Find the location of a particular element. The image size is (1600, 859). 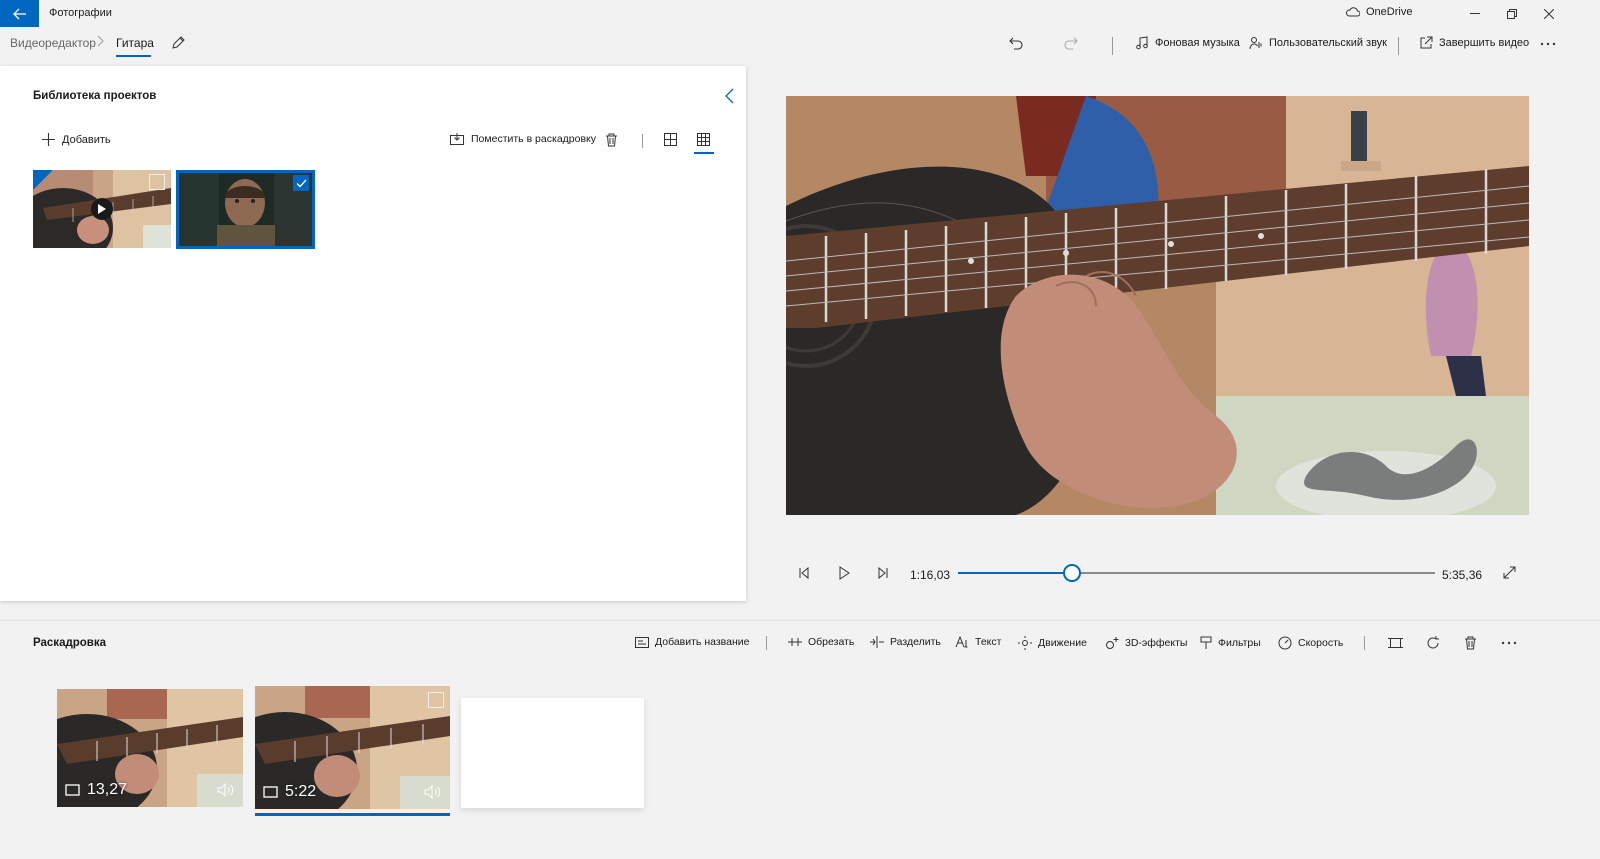

play-button is located at coordinates (844, 573).